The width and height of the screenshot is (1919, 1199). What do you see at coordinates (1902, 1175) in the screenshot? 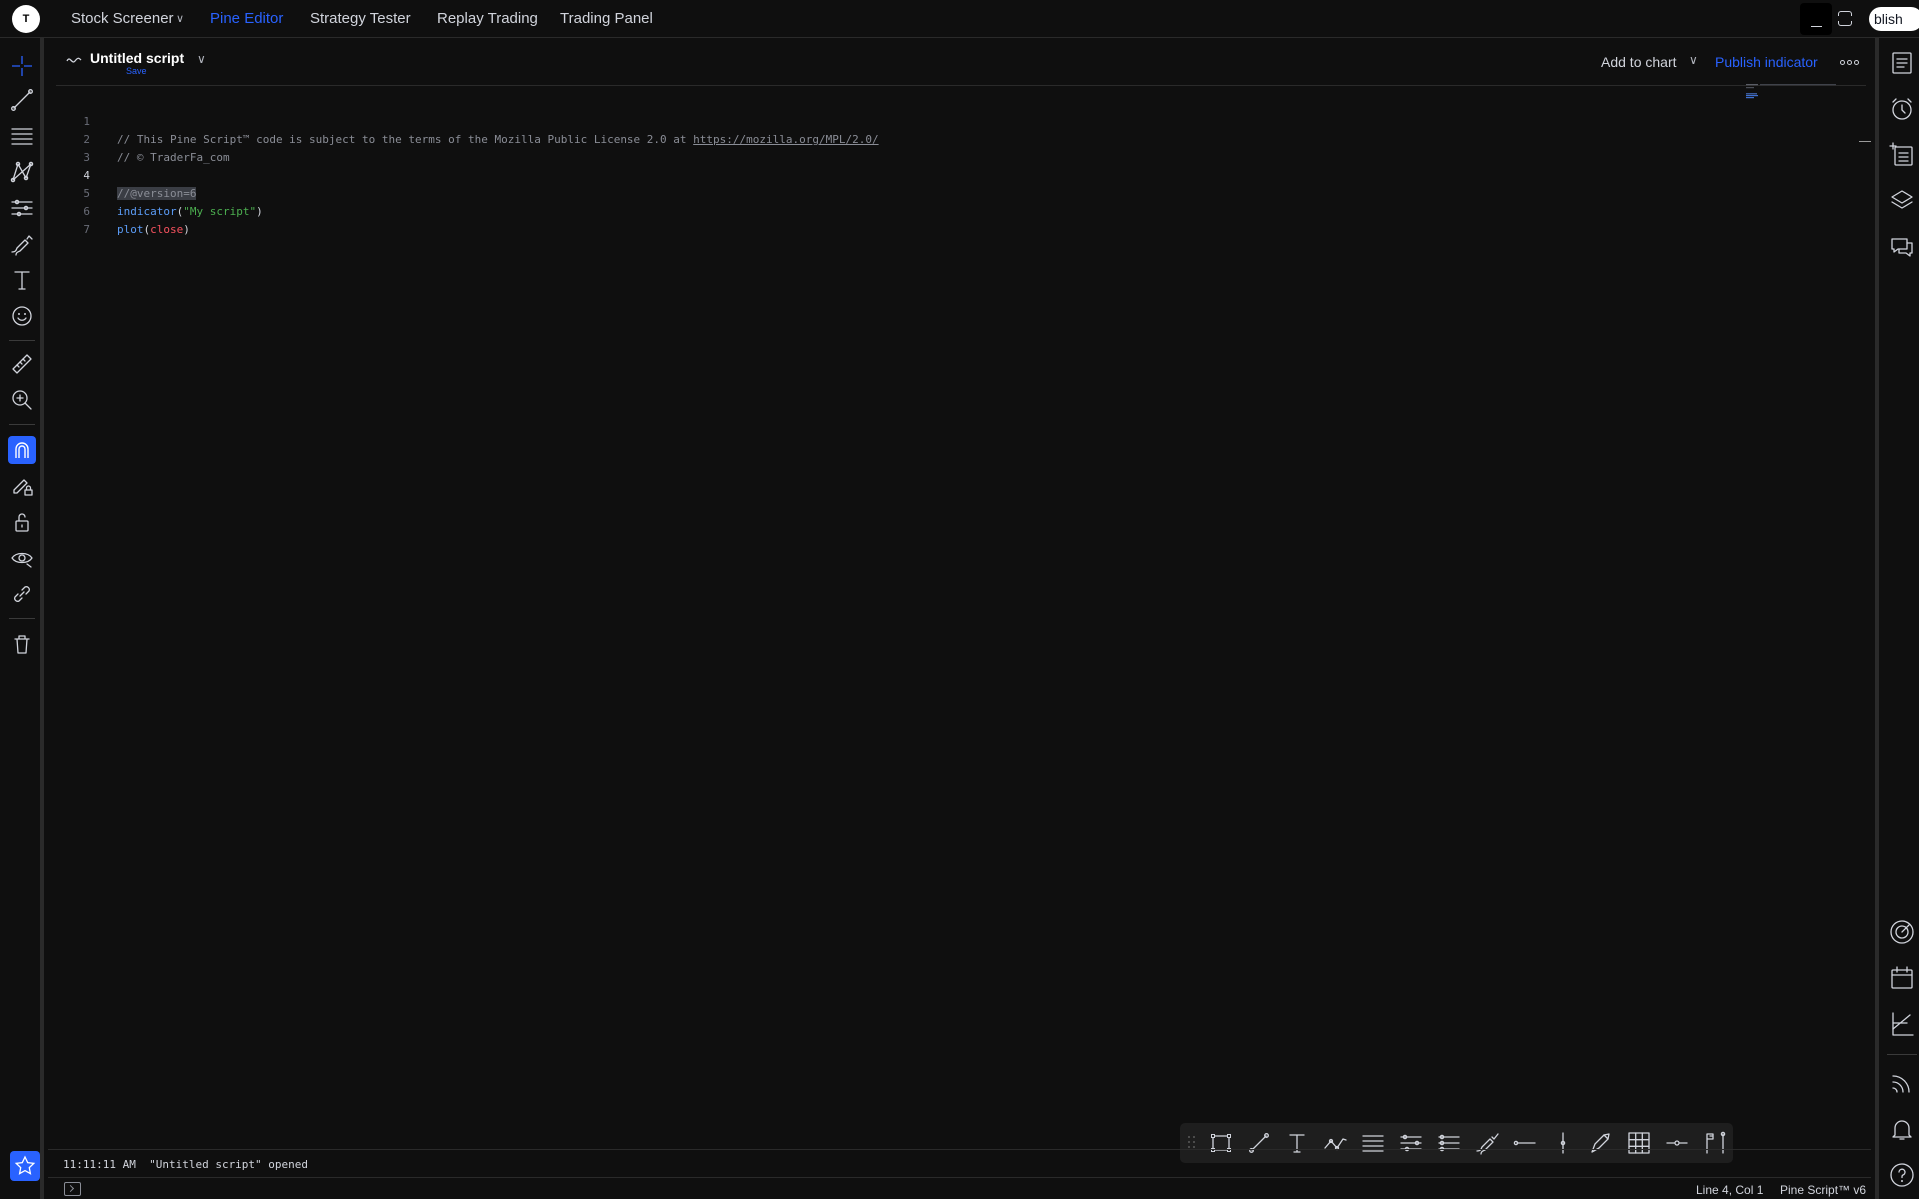
I see `help-icon` at bounding box center [1902, 1175].